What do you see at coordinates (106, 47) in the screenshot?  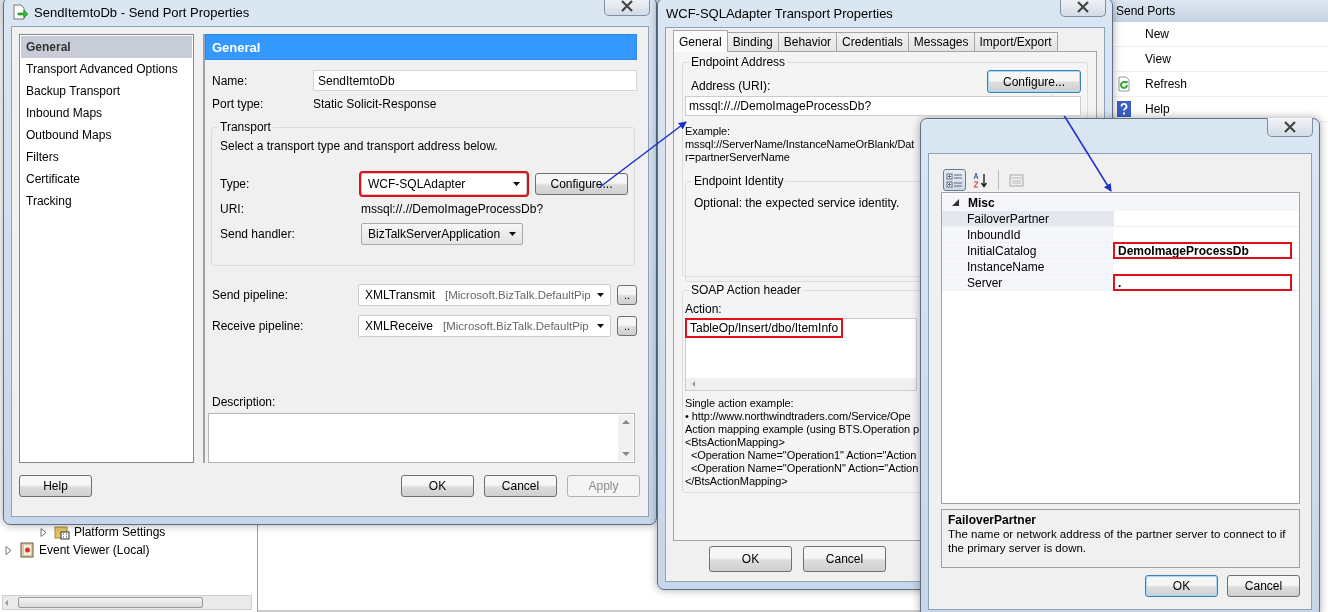 I see `nav-item: General` at bounding box center [106, 47].